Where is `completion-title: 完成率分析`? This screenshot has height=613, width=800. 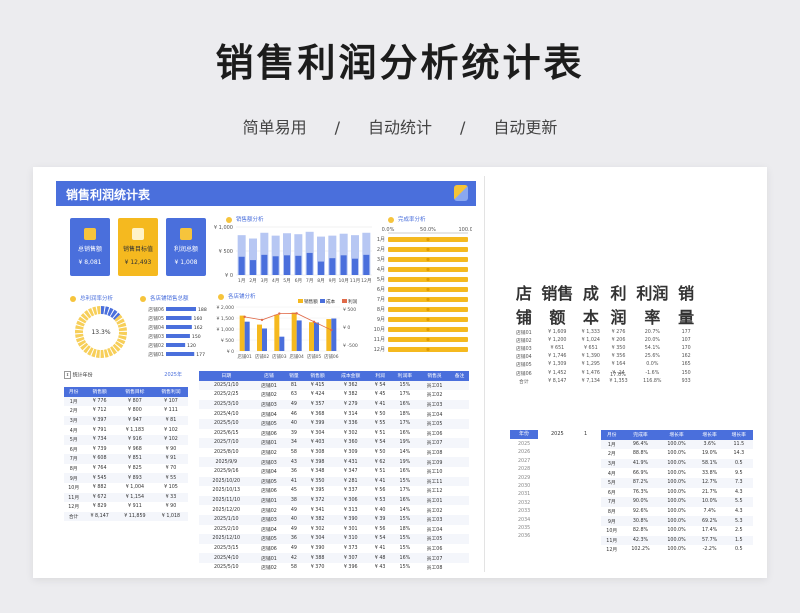 completion-title: 完成率分析 is located at coordinates (407, 219).